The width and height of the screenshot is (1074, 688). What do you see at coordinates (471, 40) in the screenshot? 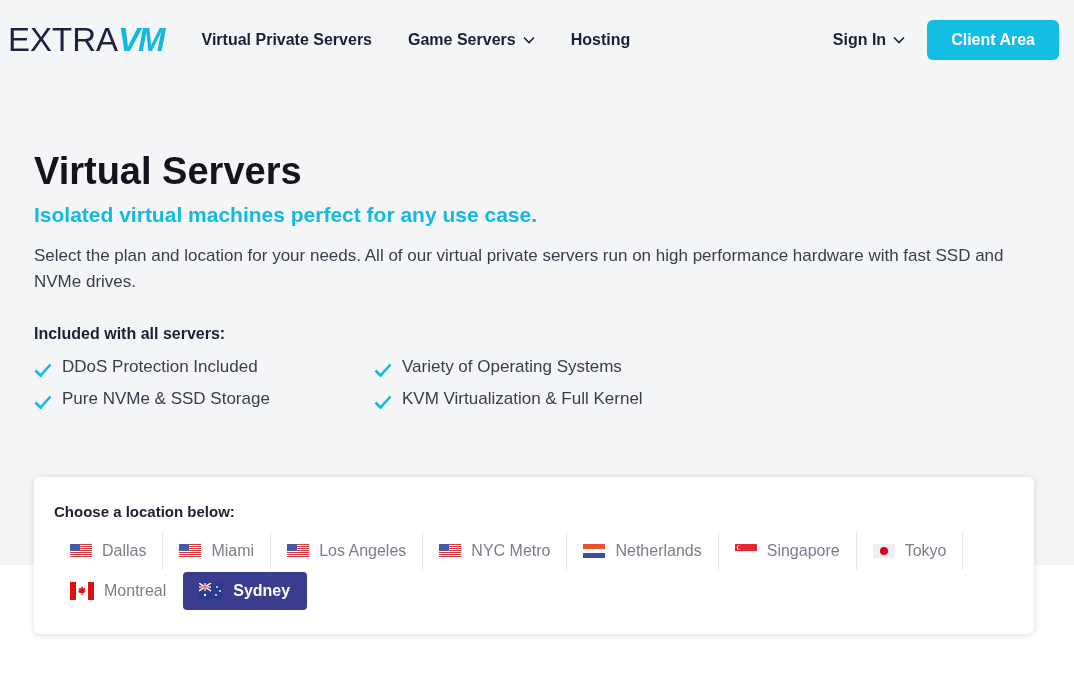
I see `nav-link: Game Servers` at bounding box center [471, 40].